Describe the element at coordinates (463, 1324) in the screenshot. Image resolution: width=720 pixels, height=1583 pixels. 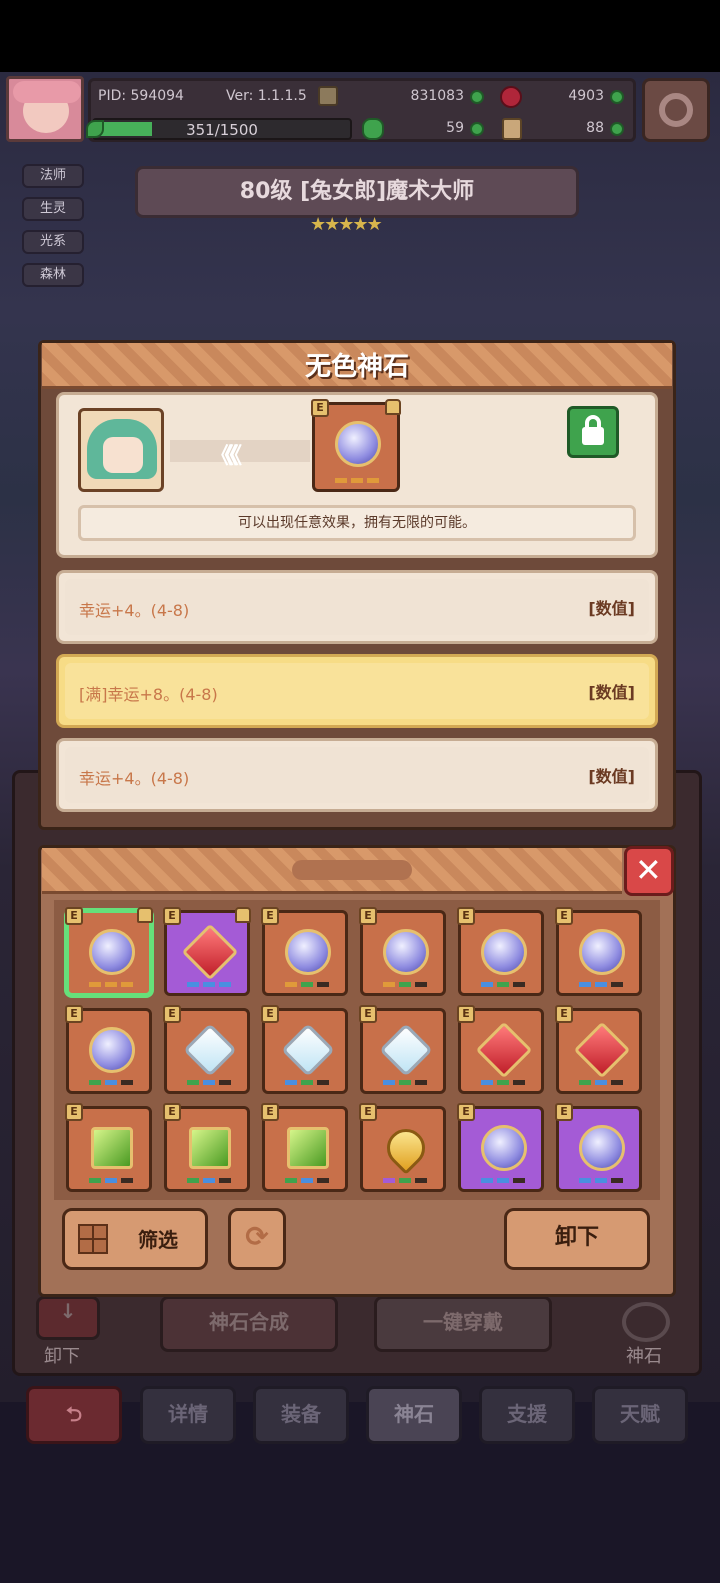
I see `equip-all-button: 一键穿戴` at that location.